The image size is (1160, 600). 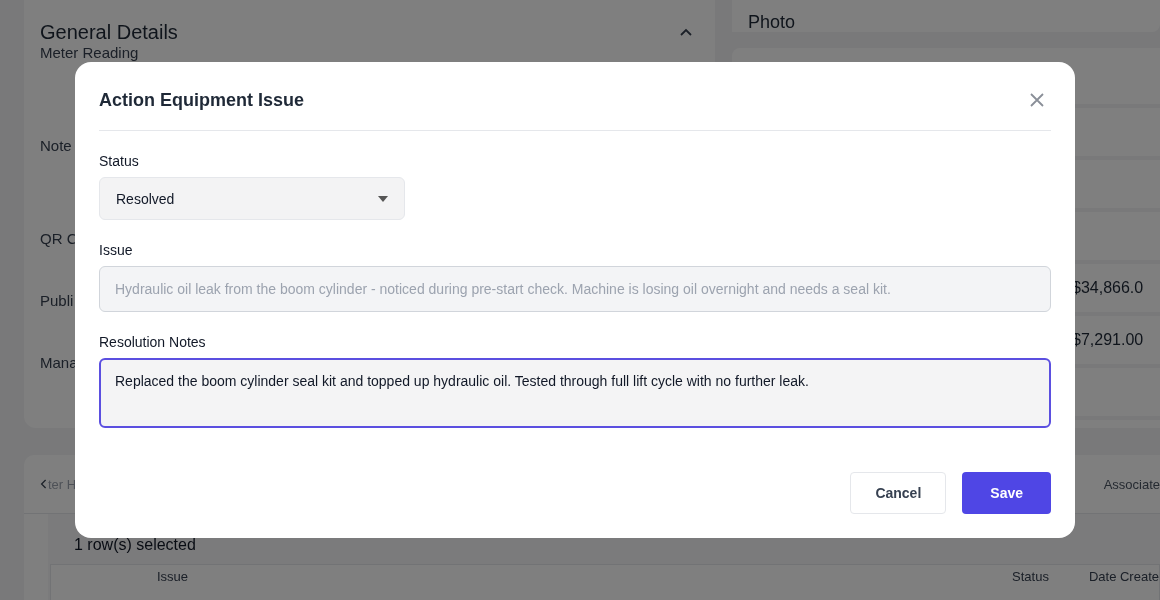 What do you see at coordinates (135, 544) in the screenshot?
I see `selection-count: 1 row(s) selected` at bounding box center [135, 544].